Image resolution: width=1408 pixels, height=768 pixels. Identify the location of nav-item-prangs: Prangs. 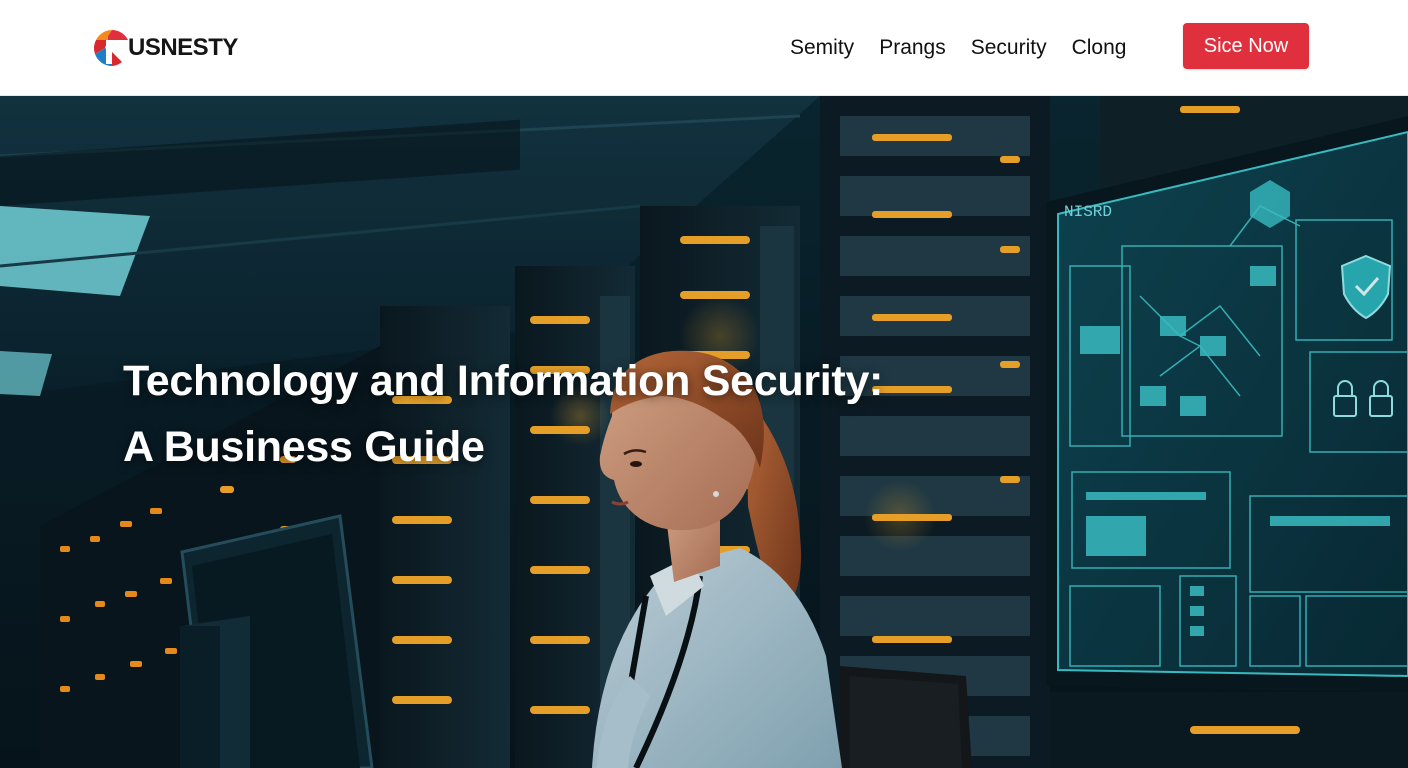
(912, 48).